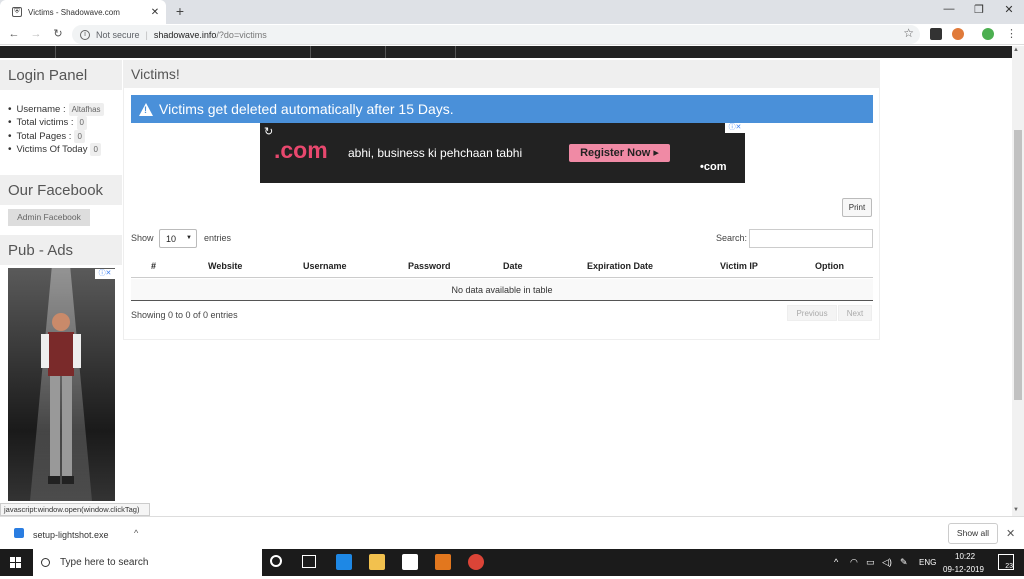 The height and width of the screenshot is (579, 1024). What do you see at coordinates (739, 266) in the screenshot?
I see `column-header: Victim IP` at bounding box center [739, 266].